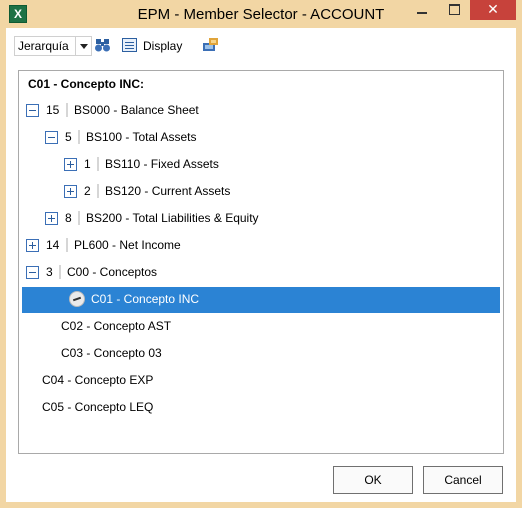 The height and width of the screenshot is (508, 522). What do you see at coordinates (136, 110) in the screenshot?
I see `tree-row-label: BS000 - Balance Sheet` at bounding box center [136, 110].